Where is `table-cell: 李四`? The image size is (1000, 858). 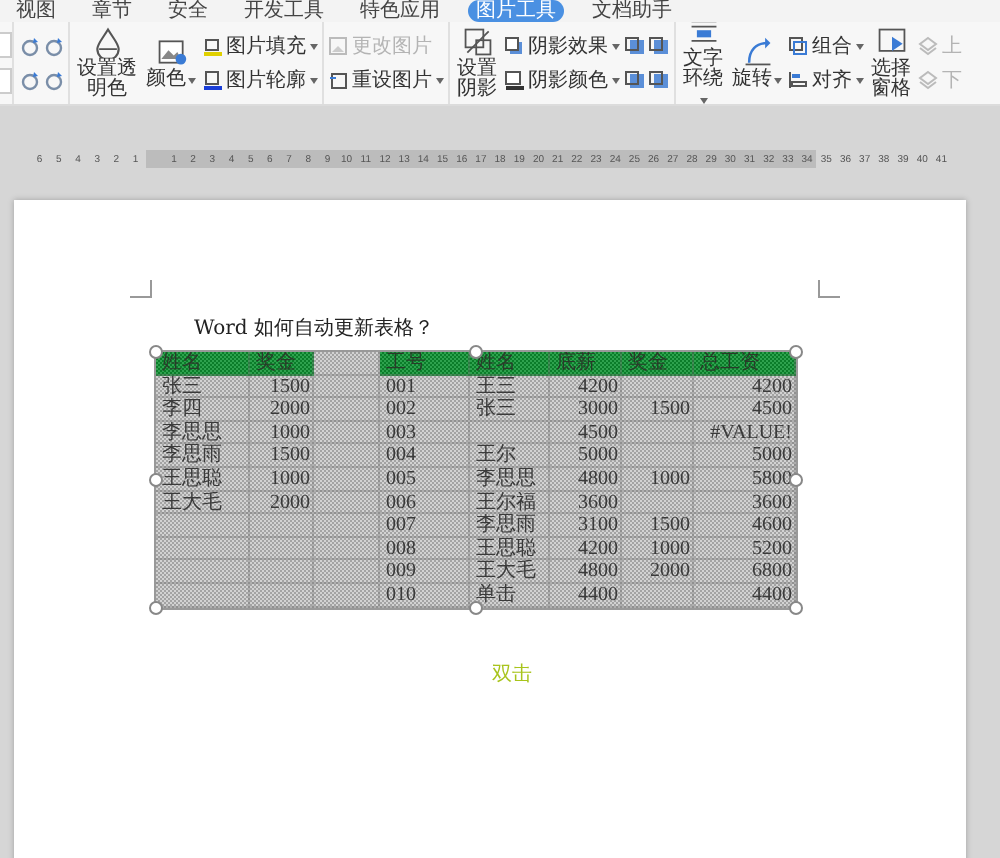
table-cell: 李四 is located at coordinates (203, 410).